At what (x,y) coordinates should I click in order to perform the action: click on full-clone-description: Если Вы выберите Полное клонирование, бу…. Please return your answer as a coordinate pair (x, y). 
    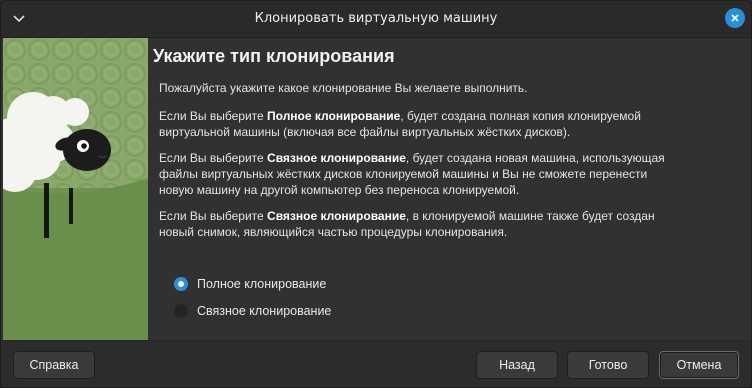
    Looking at the image, I should click on (449, 124).